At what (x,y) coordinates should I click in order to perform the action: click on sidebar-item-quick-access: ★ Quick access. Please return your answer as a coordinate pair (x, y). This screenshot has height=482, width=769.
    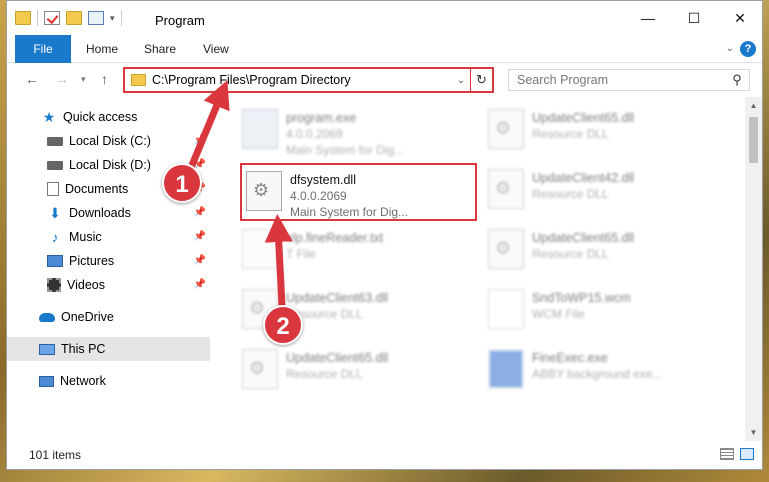
    Looking at the image, I should click on (108, 117).